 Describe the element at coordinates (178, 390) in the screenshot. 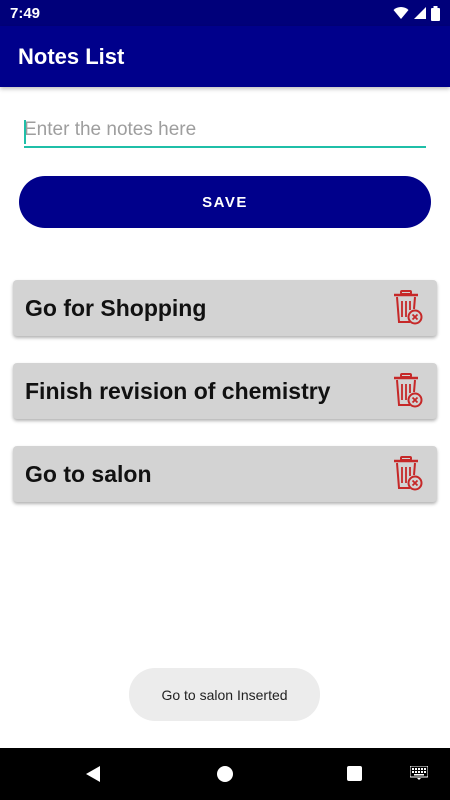

I see `note-text: Finish revision of chemistry` at that location.